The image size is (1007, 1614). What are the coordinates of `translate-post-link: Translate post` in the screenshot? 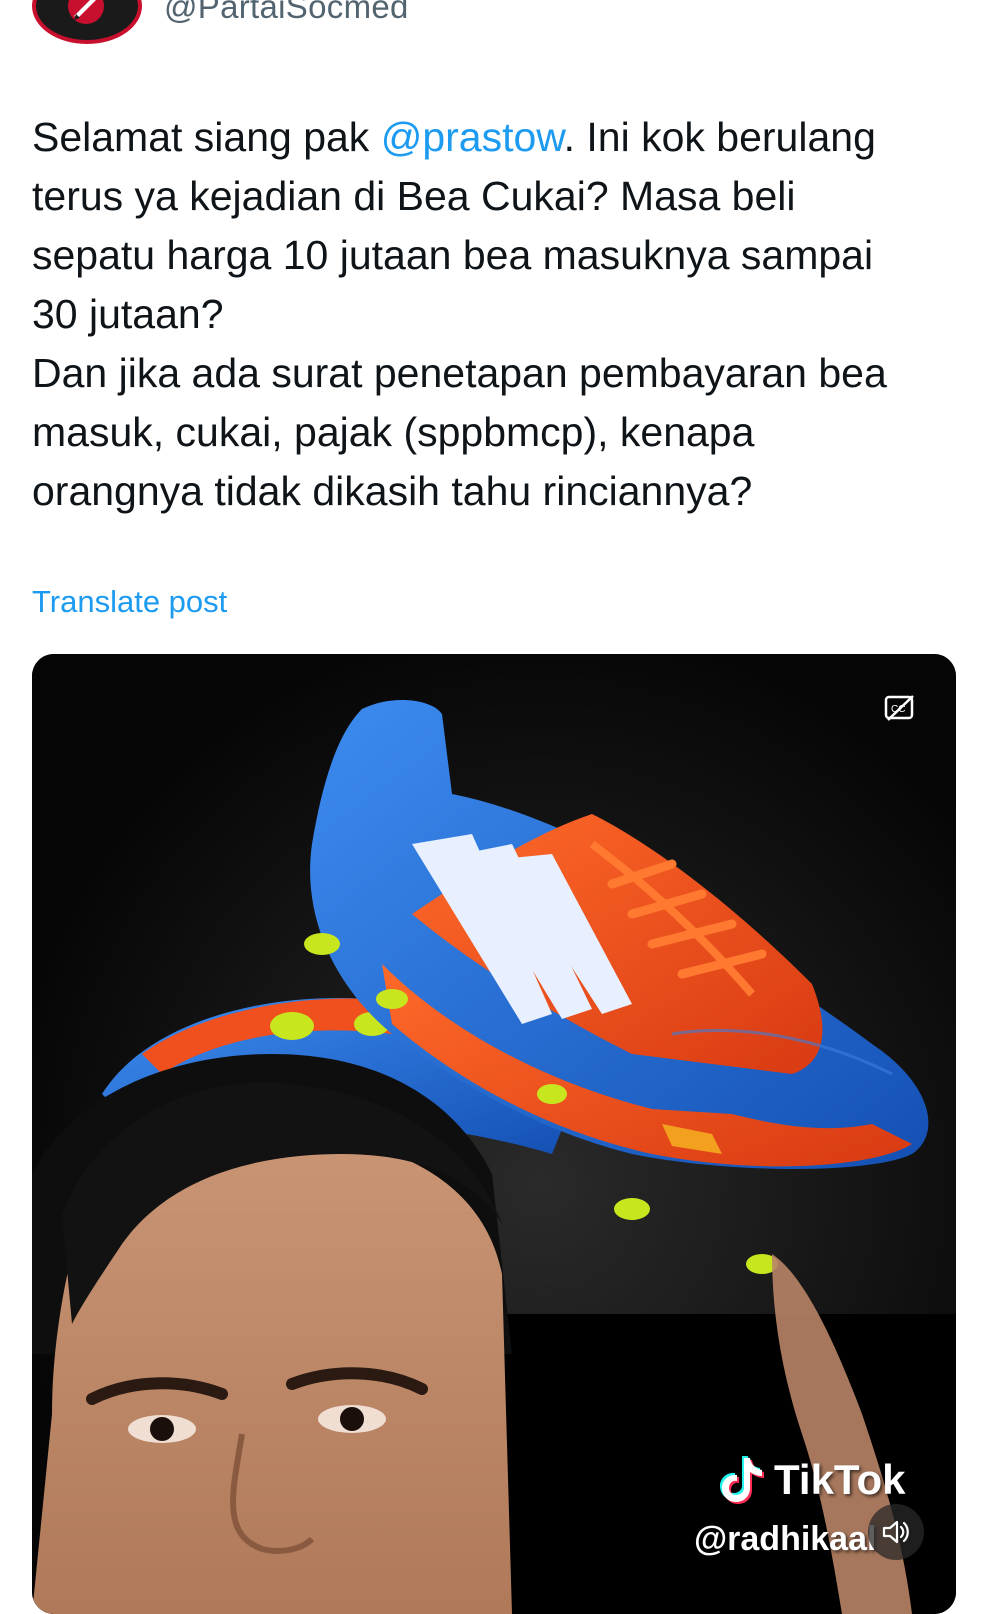 It's located at (129, 602).